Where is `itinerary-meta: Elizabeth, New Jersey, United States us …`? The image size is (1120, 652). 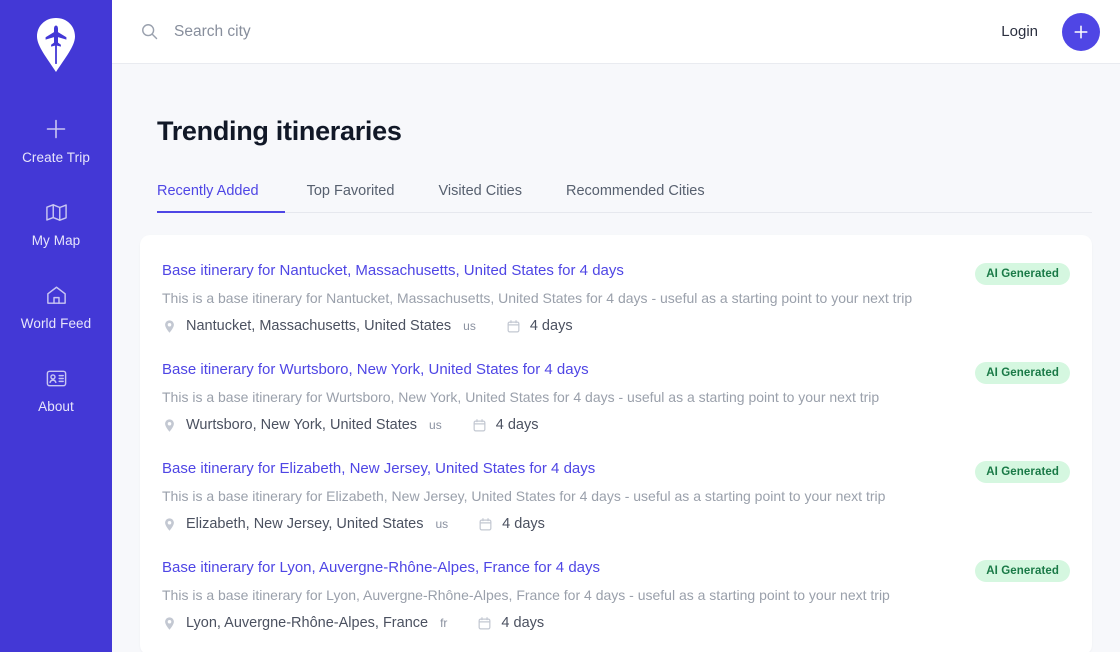
itinerary-meta: Elizabeth, New Jersey, United States us … is located at coordinates (559, 524).